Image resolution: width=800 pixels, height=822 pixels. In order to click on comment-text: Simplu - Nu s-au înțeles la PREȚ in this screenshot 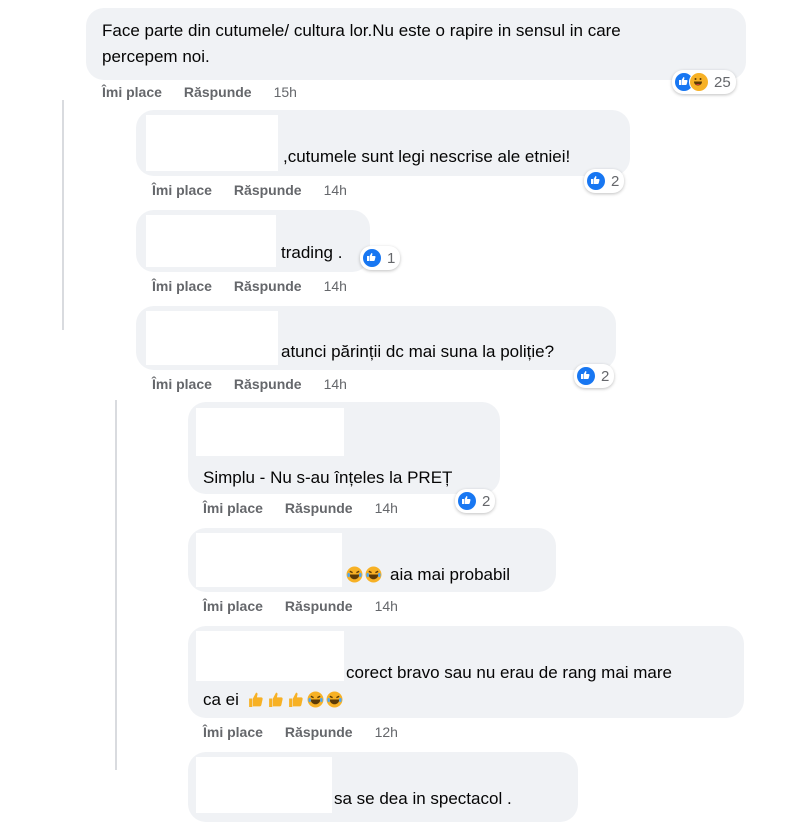, I will do `click(328, 477)`.